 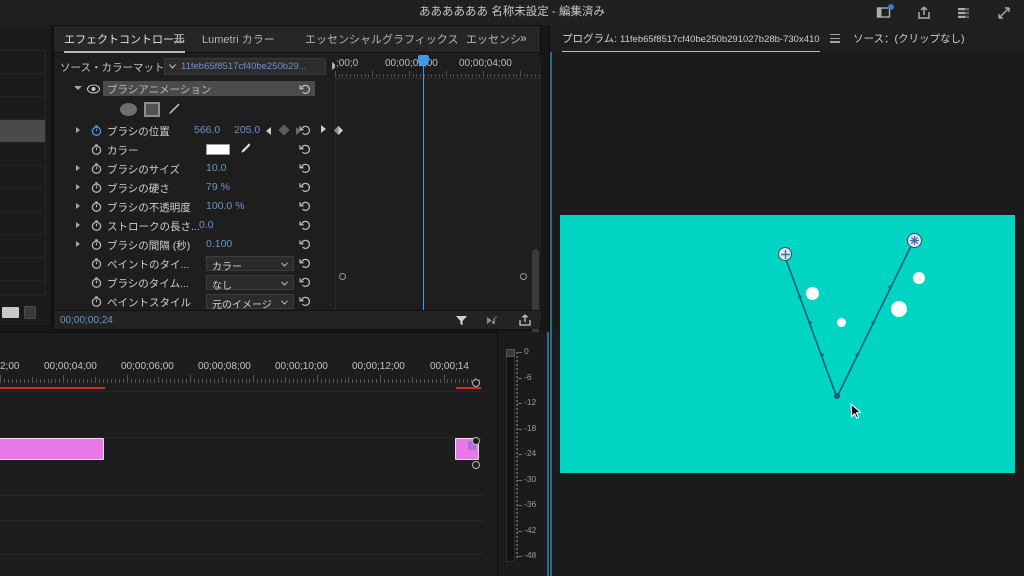 What do you see at coordinates (194, 187) in the screenshot?
I see `property-row-brush-hardness: ブラシの硬さ 79 %` at bounding box center [194, 187].